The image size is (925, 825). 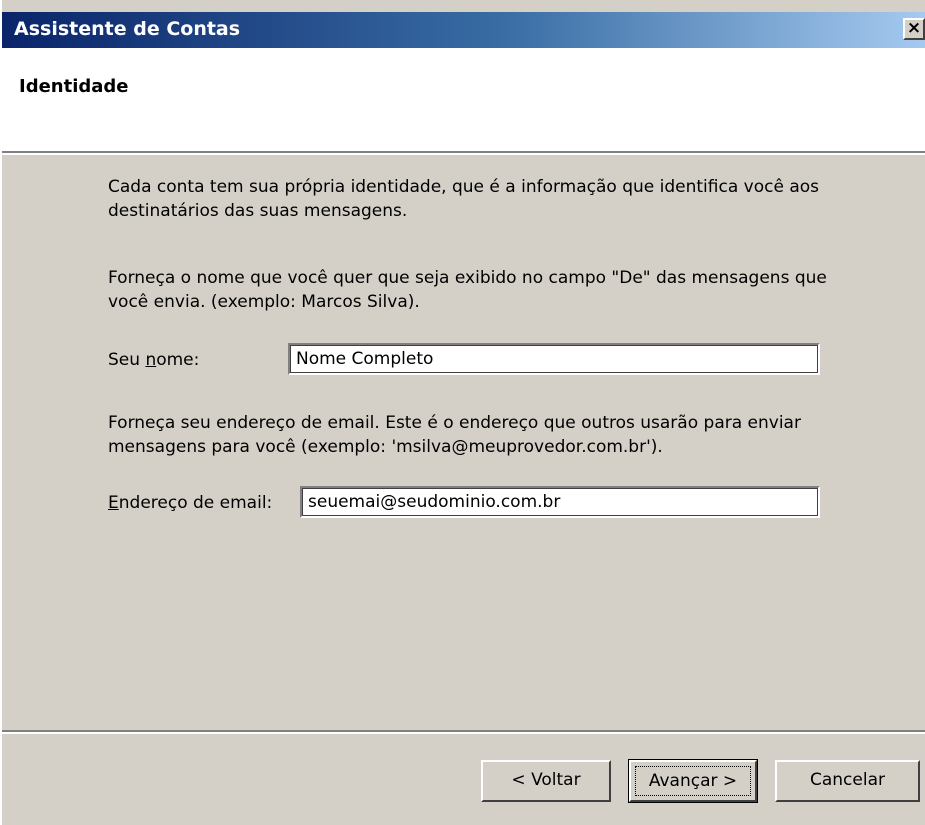 I want to click on window-title: Assistente de Contas, so click(x=127, y=29).